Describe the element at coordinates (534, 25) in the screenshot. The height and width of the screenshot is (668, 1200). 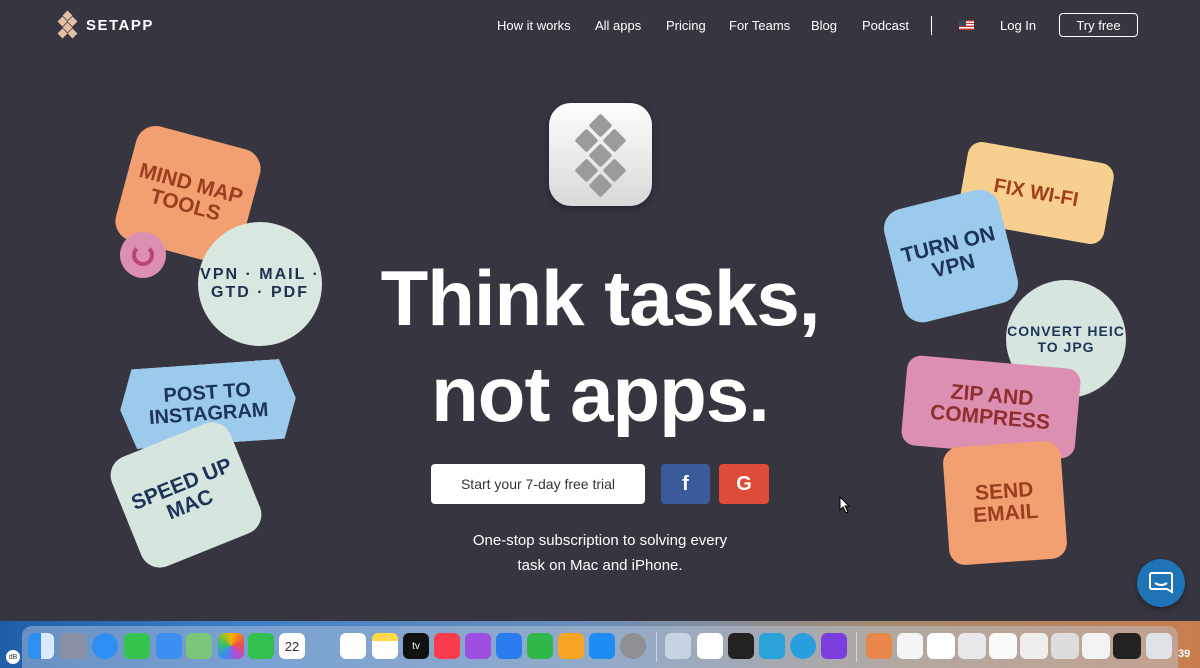
I see `nav-how-it-works: How it works` at that location.